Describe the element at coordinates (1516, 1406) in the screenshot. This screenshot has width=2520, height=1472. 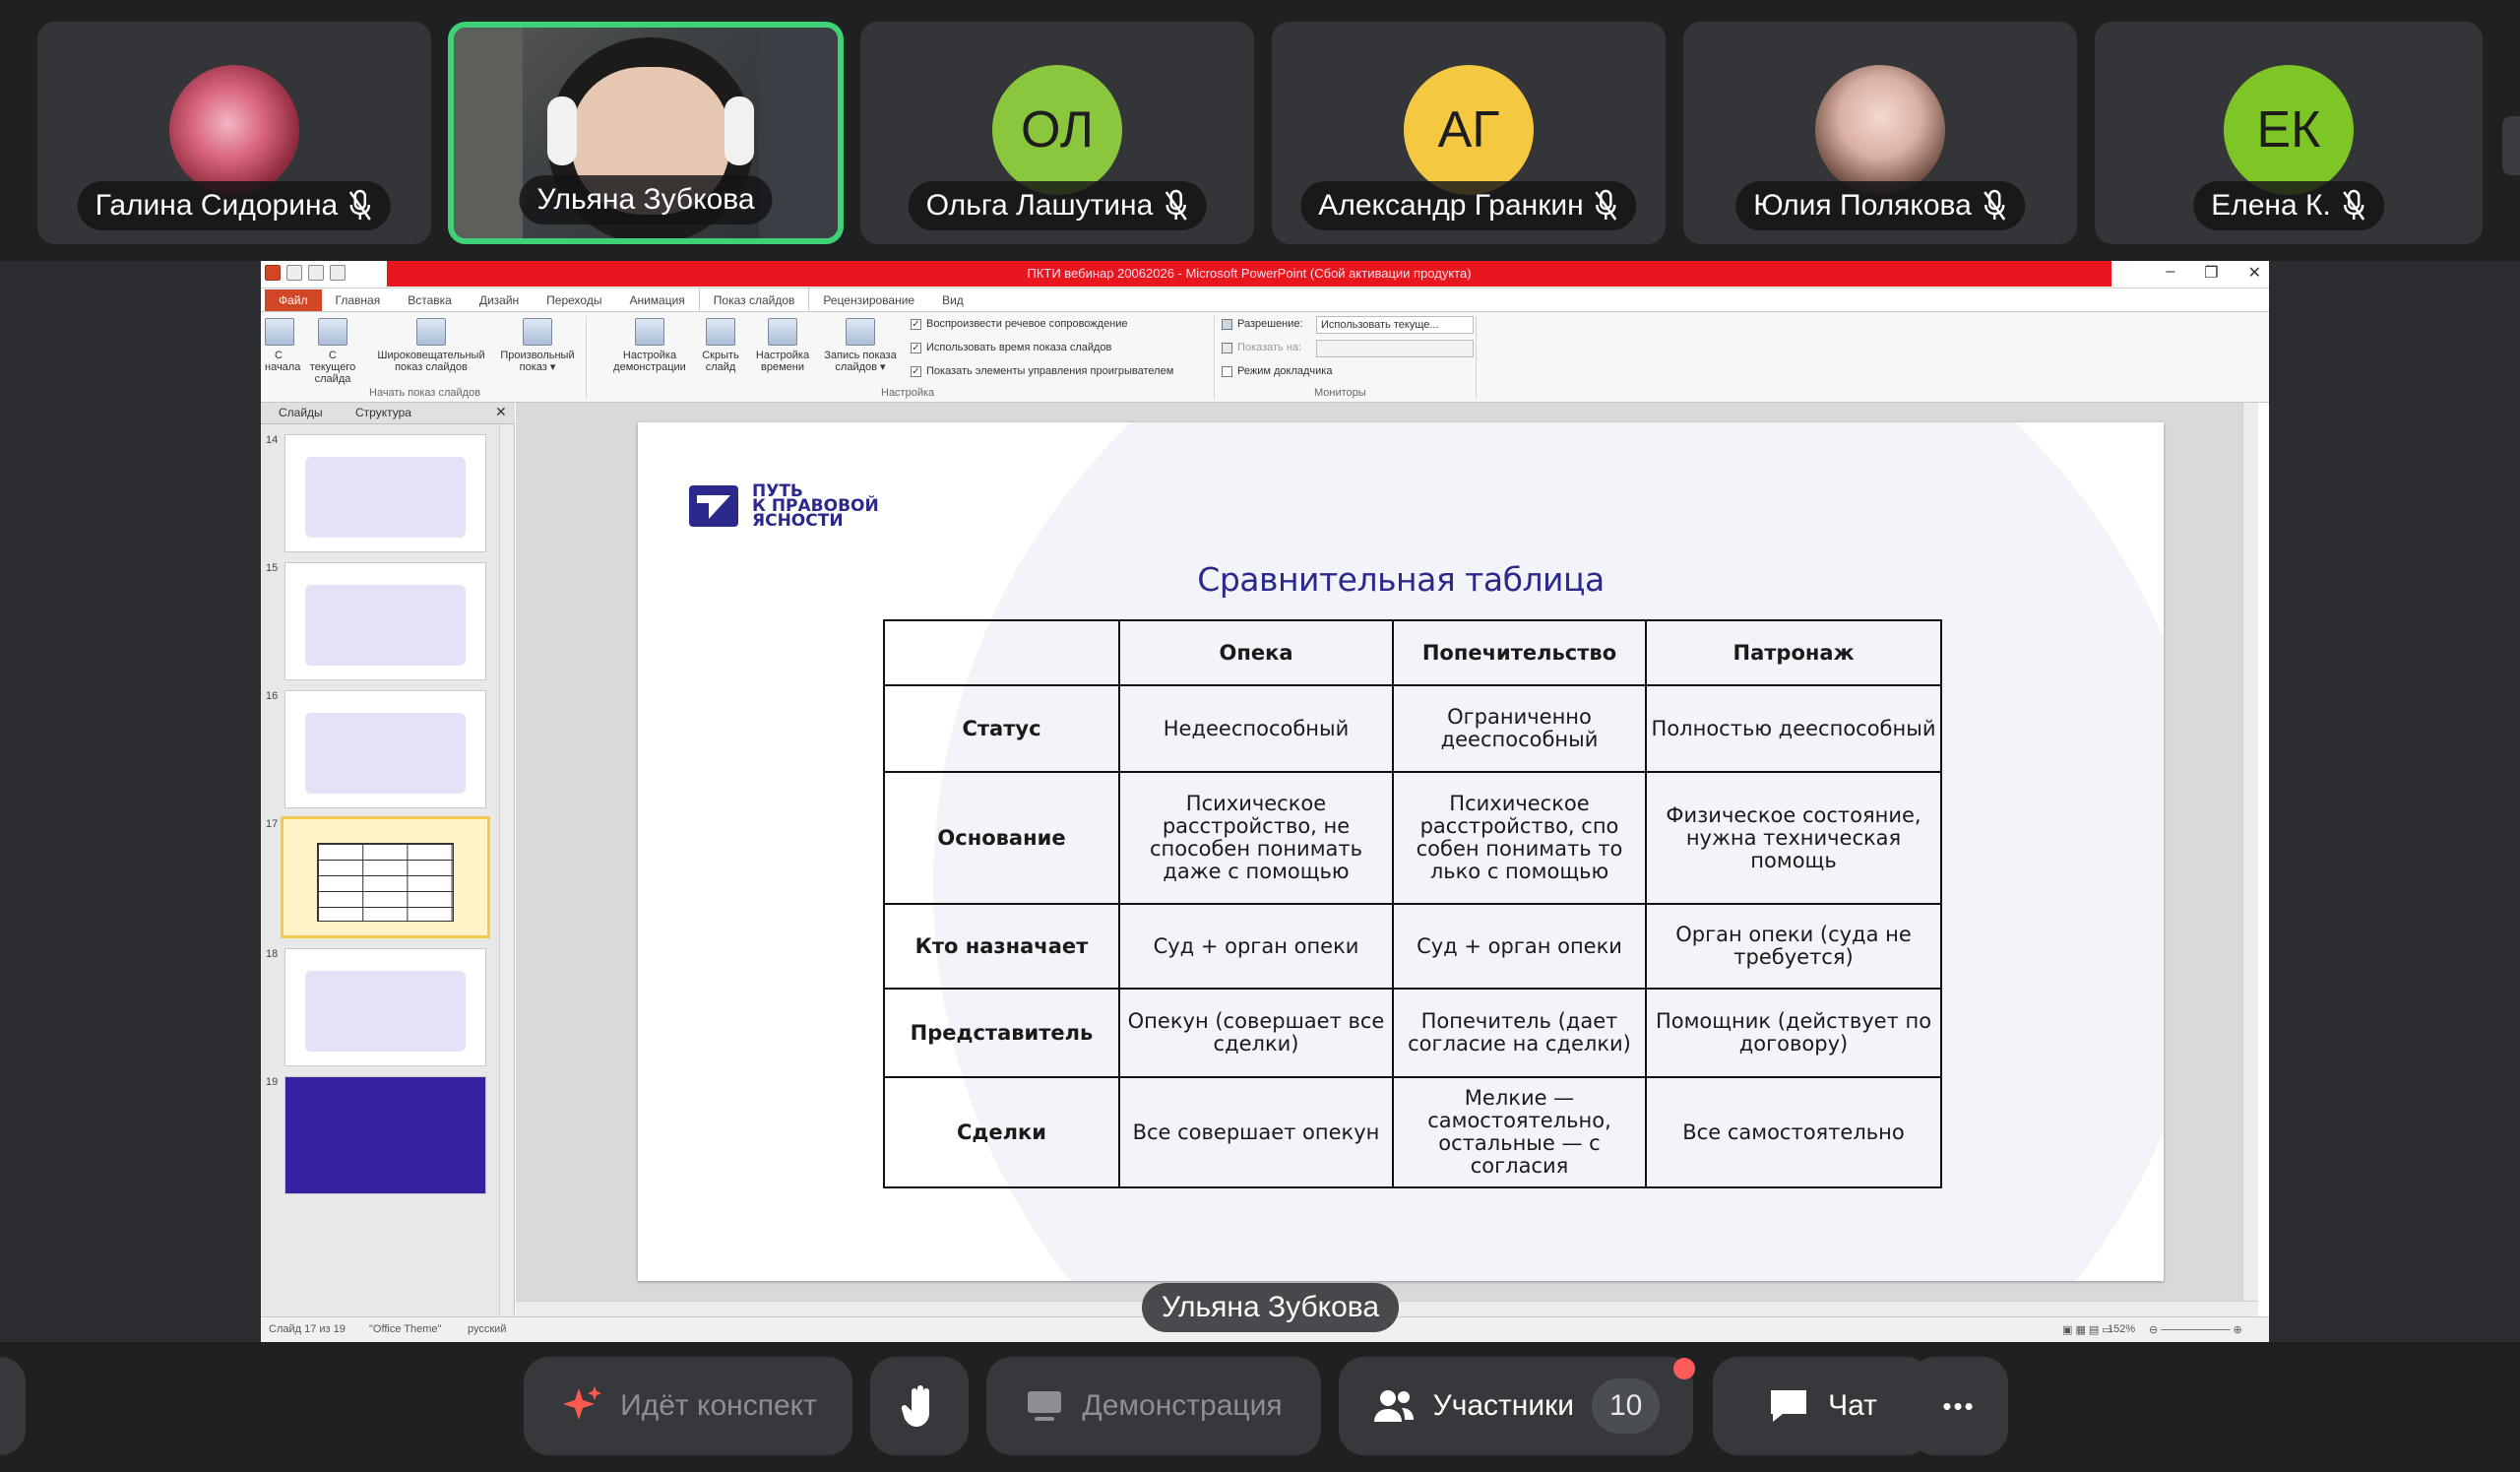
I see `participants-button: Участники 10` at that location.